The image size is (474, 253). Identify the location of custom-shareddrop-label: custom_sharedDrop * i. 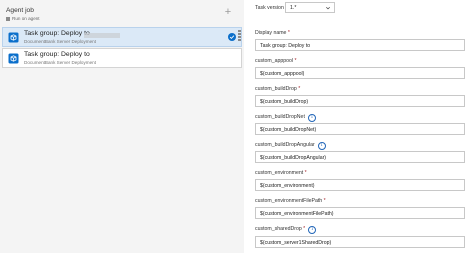
(286, 230).